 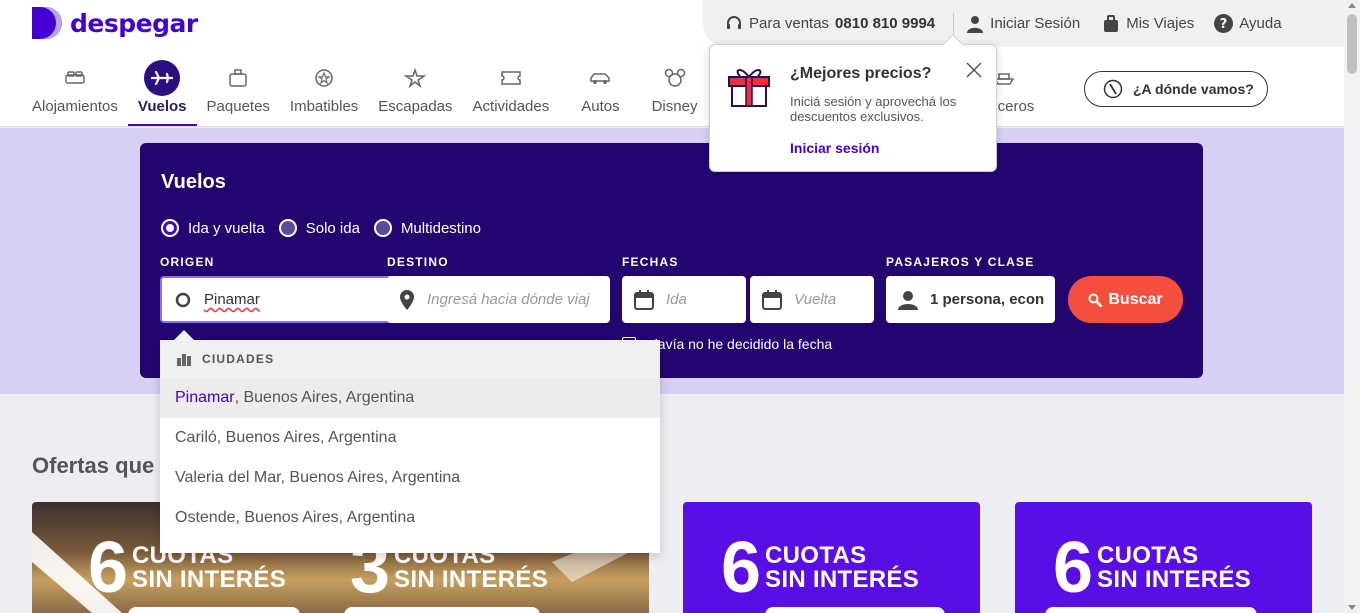 What do you see at coordinates (511, 106) in the screenshot?
I see `nav-label: Actividades` at bounding box center [511, 106].